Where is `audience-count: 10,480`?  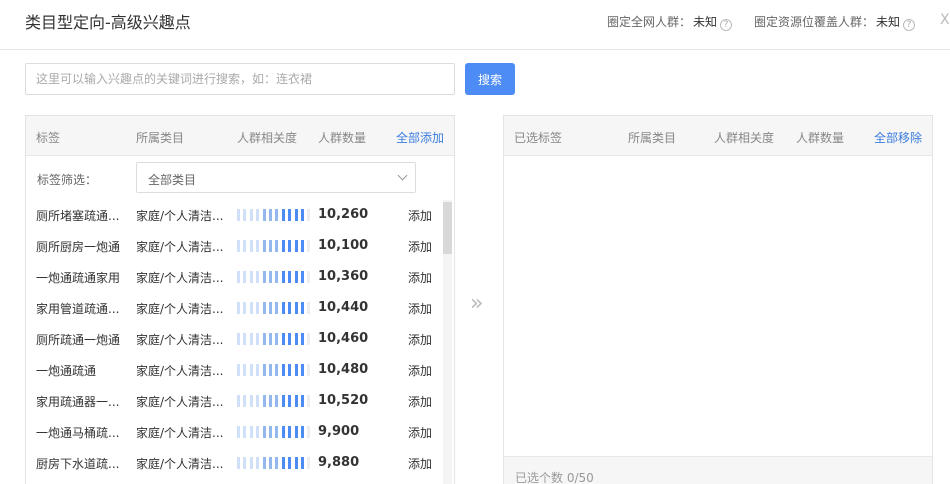 audience-count: 10,480 is located at coordinates (343, 369).